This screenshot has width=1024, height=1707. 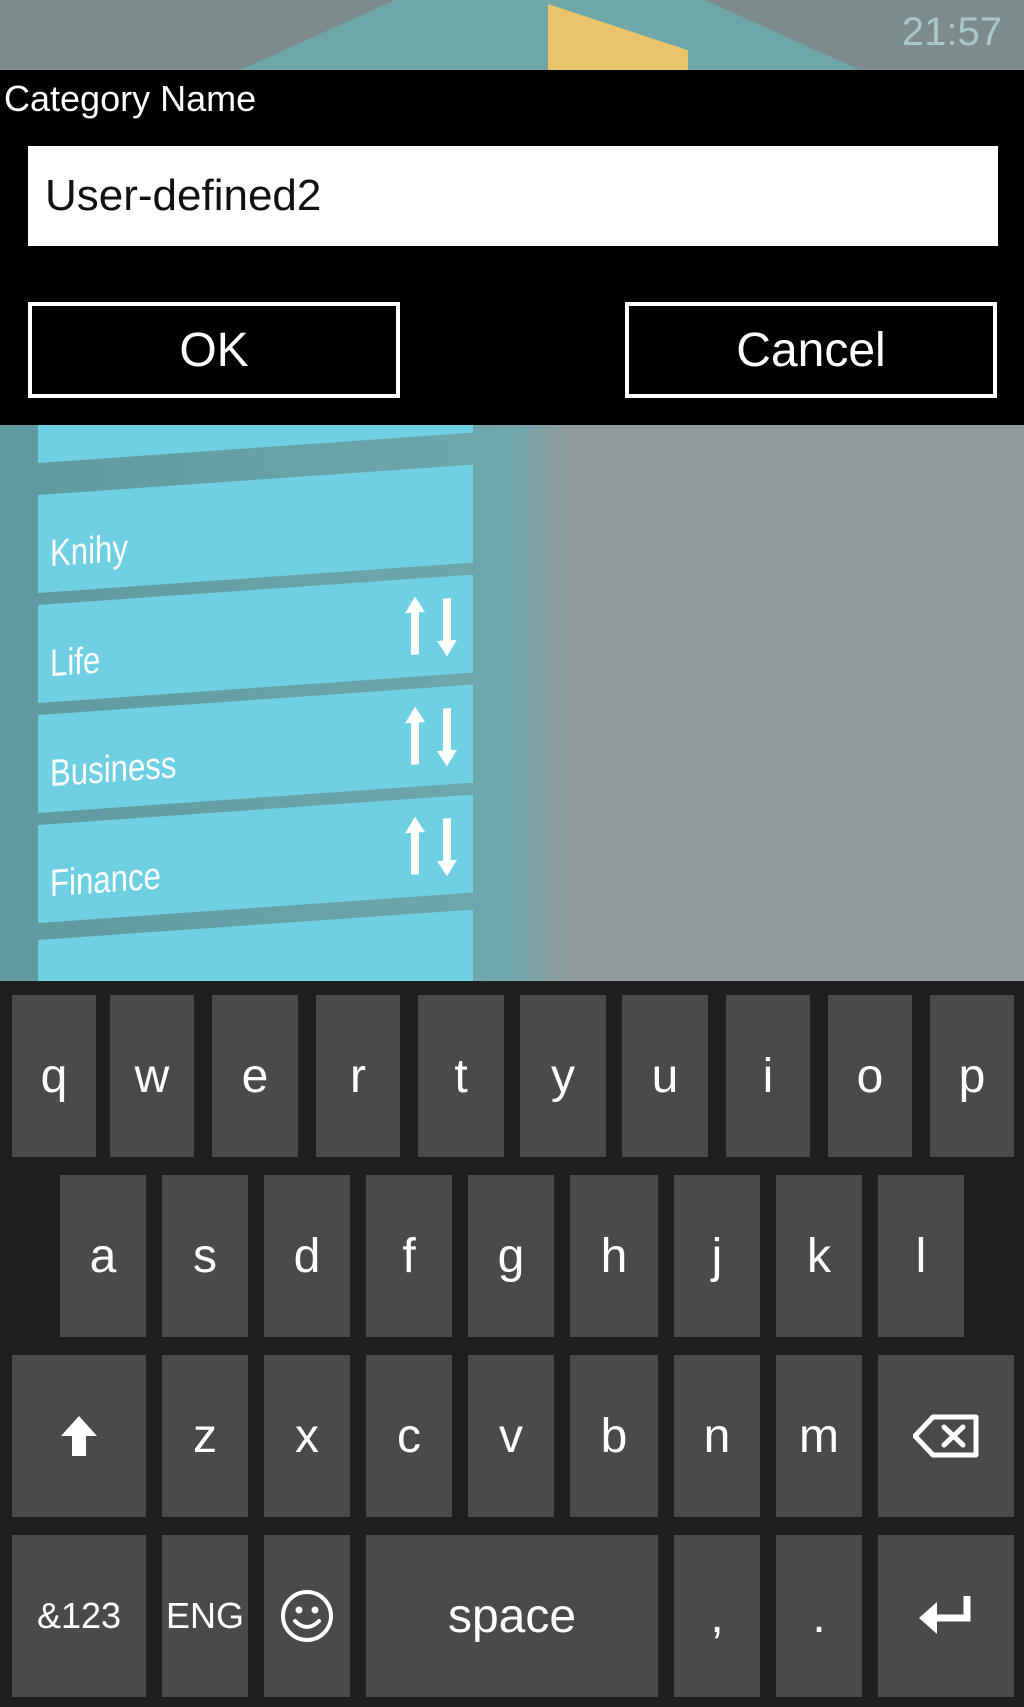 I want to click on key-r: r, so click(x=358, y=1076).